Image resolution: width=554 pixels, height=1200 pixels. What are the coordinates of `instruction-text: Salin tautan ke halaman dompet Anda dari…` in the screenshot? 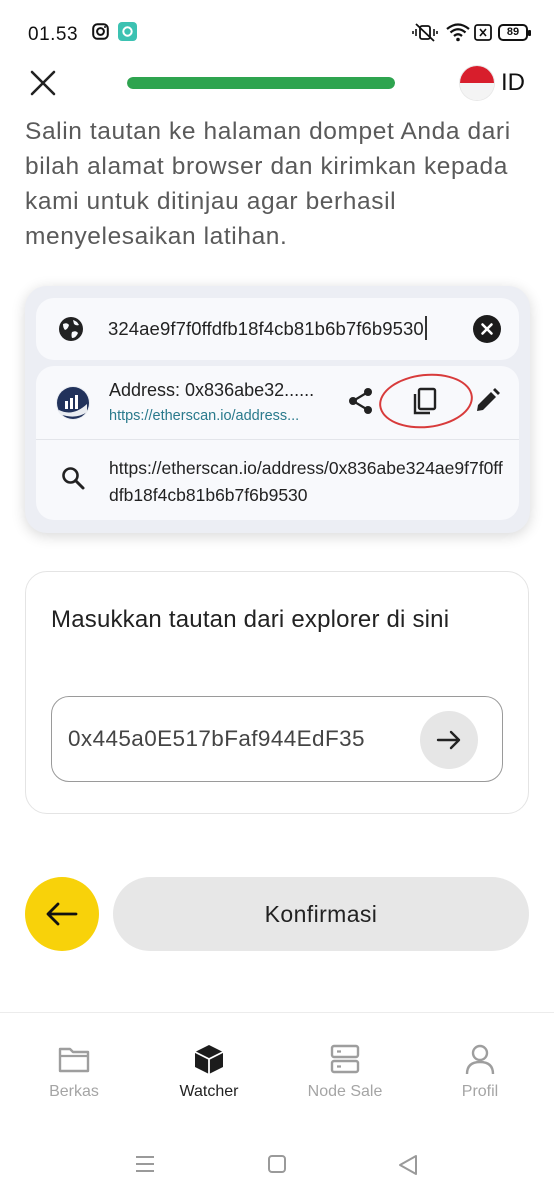 It's located at (268, 184).